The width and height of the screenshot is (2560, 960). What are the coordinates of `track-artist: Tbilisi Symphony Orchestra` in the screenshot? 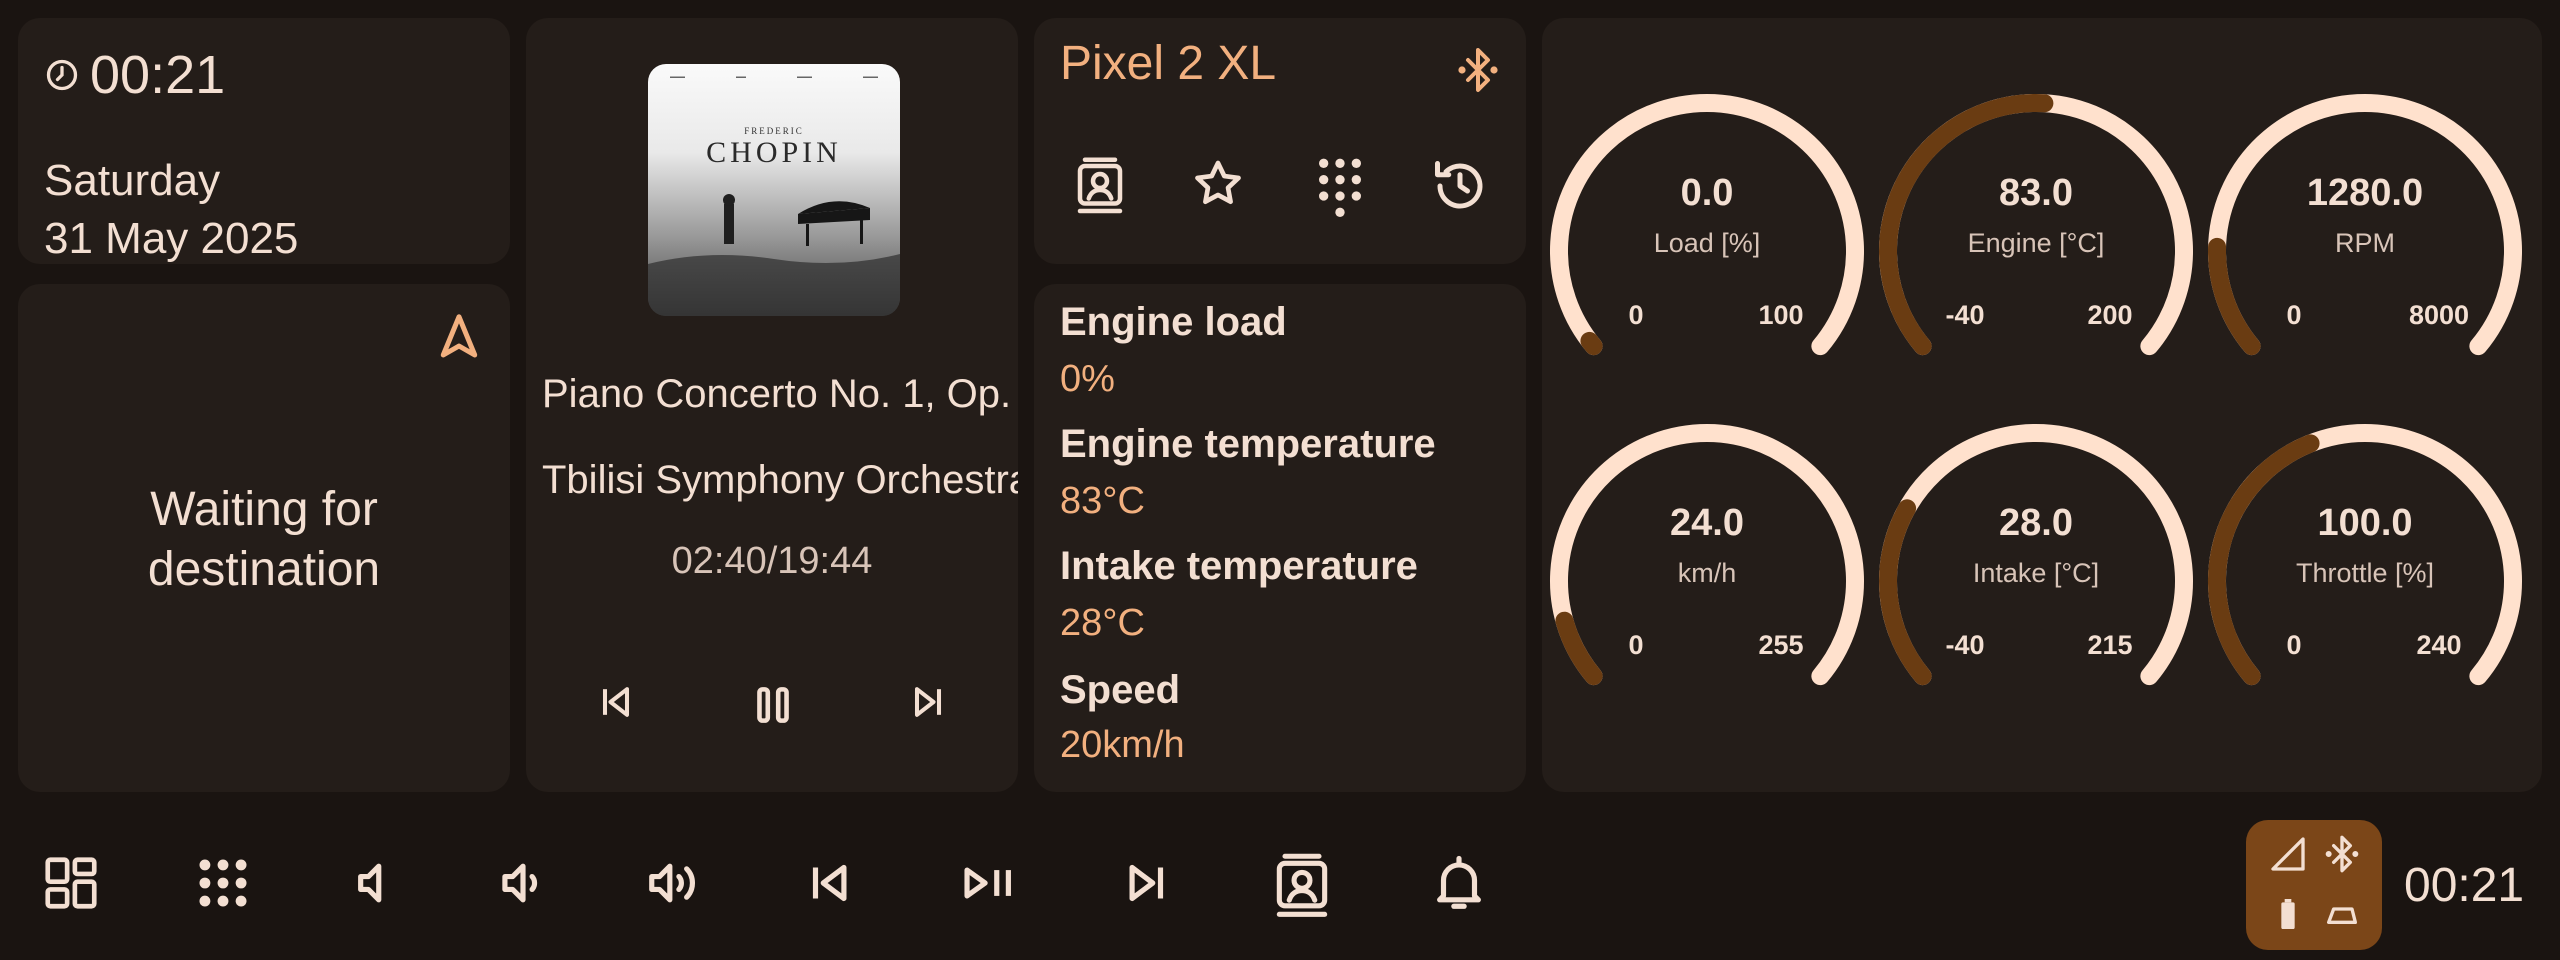 It's located at (780, 480).